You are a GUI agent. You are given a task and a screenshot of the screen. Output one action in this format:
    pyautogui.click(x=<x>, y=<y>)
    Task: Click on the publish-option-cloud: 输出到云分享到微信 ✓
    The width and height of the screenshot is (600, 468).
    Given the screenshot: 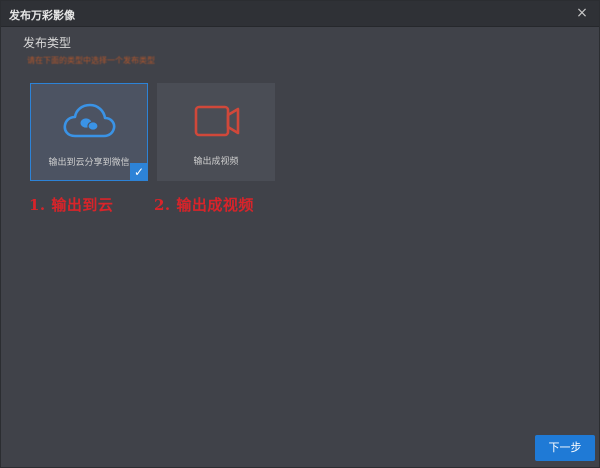 What is the action you would take?
    pyautogui.click(x=89, y=132)
    